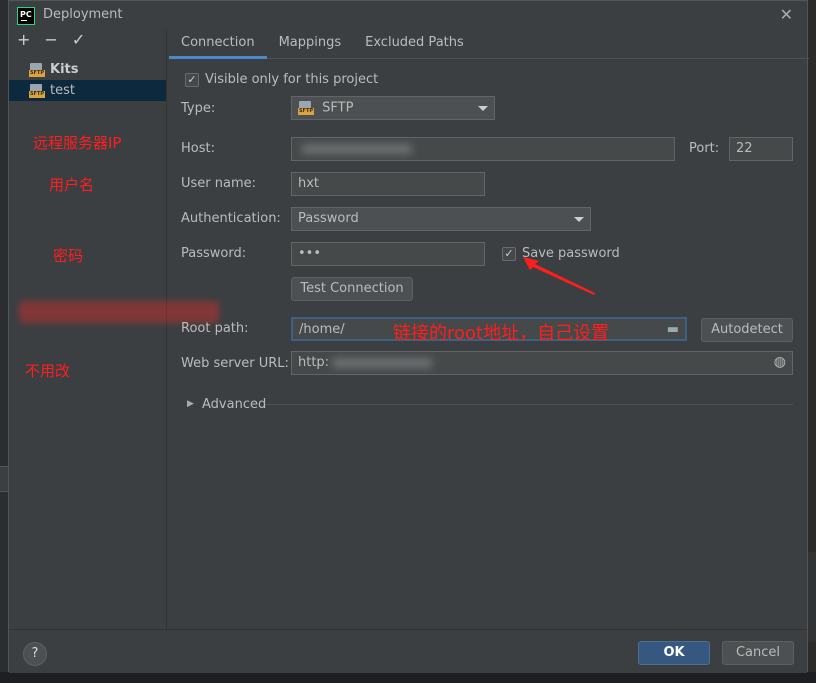  I want to click on password-label: Password:, so click(214, 253).